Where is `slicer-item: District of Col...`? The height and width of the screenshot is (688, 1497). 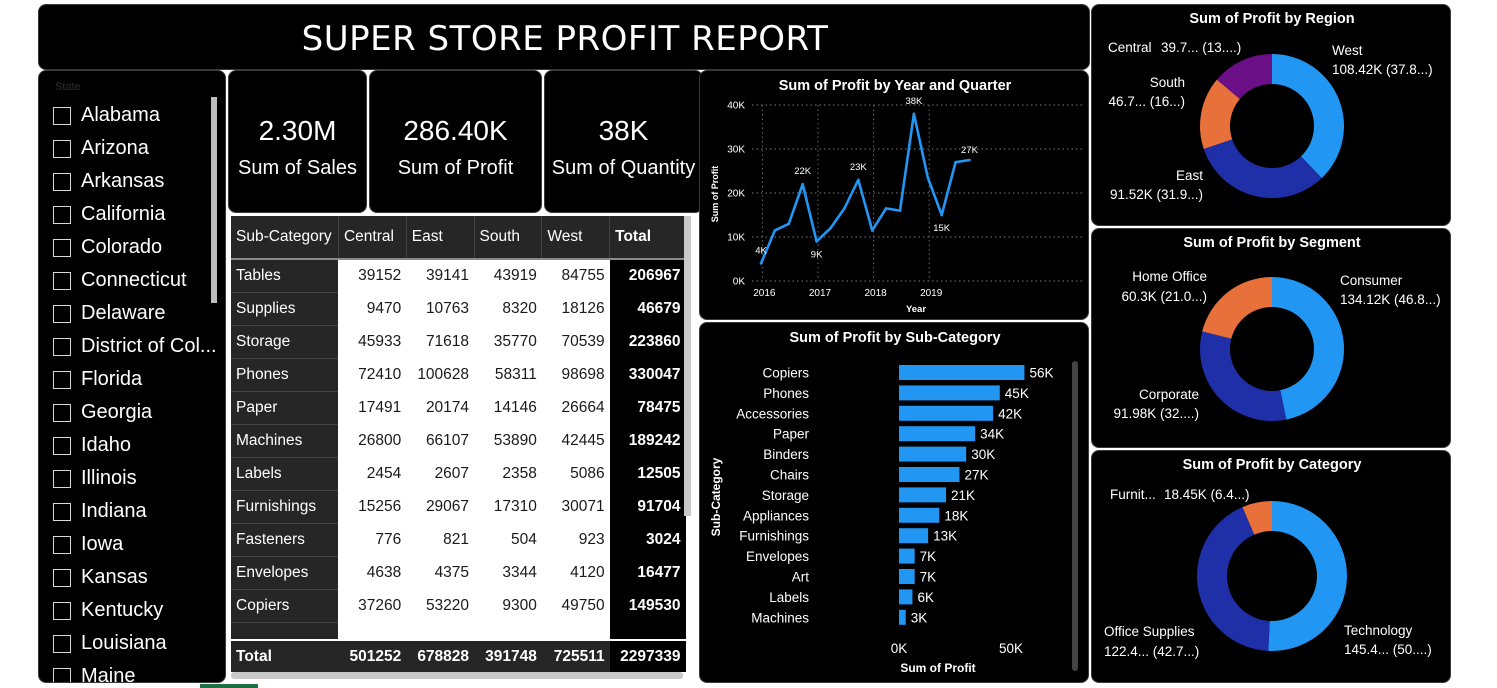
slicer-item: District of Col... is located at coordinates (138, 346).